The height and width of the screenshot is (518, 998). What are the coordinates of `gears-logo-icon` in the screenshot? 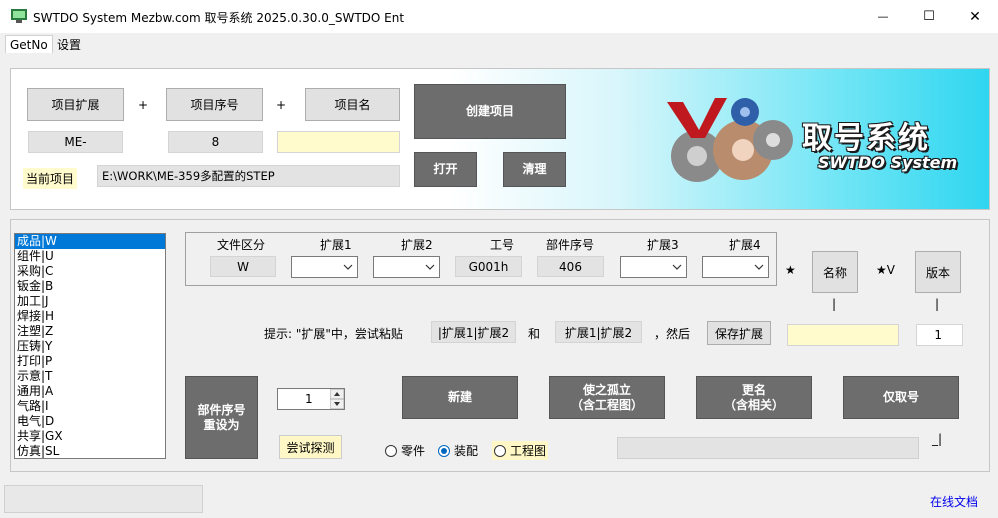 It's located at (730, 140).